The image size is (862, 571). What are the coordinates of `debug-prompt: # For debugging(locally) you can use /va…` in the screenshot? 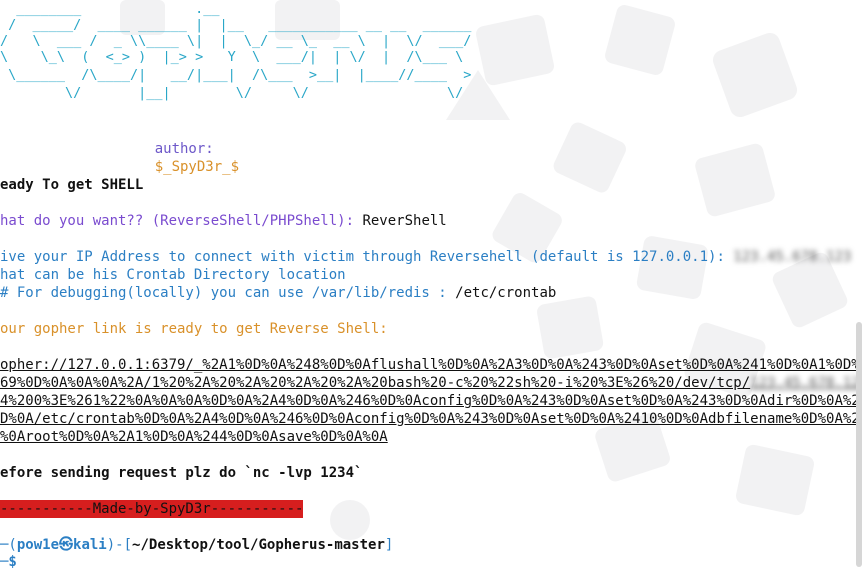 It's located at (223, 293).